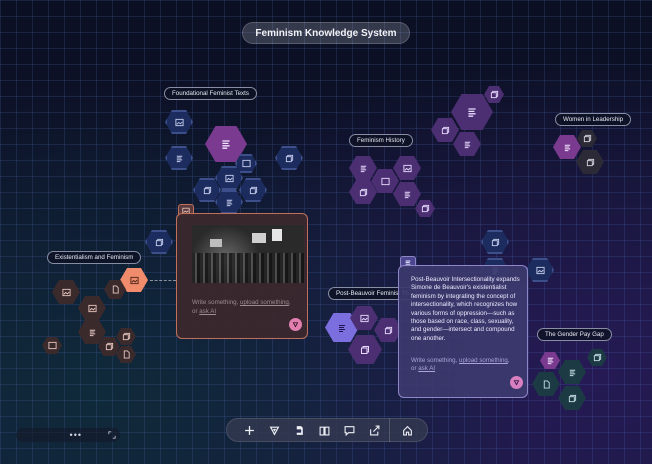 This screenshot has width=652, height=464. I want to click on comment-icon, so click(349, 430).